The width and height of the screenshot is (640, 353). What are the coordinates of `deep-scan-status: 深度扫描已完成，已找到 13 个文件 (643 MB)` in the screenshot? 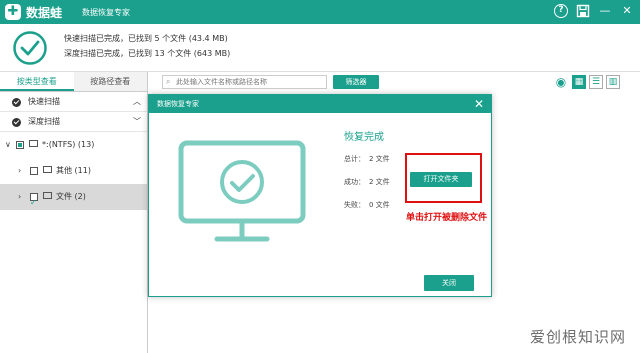 It's located at (147, 53).